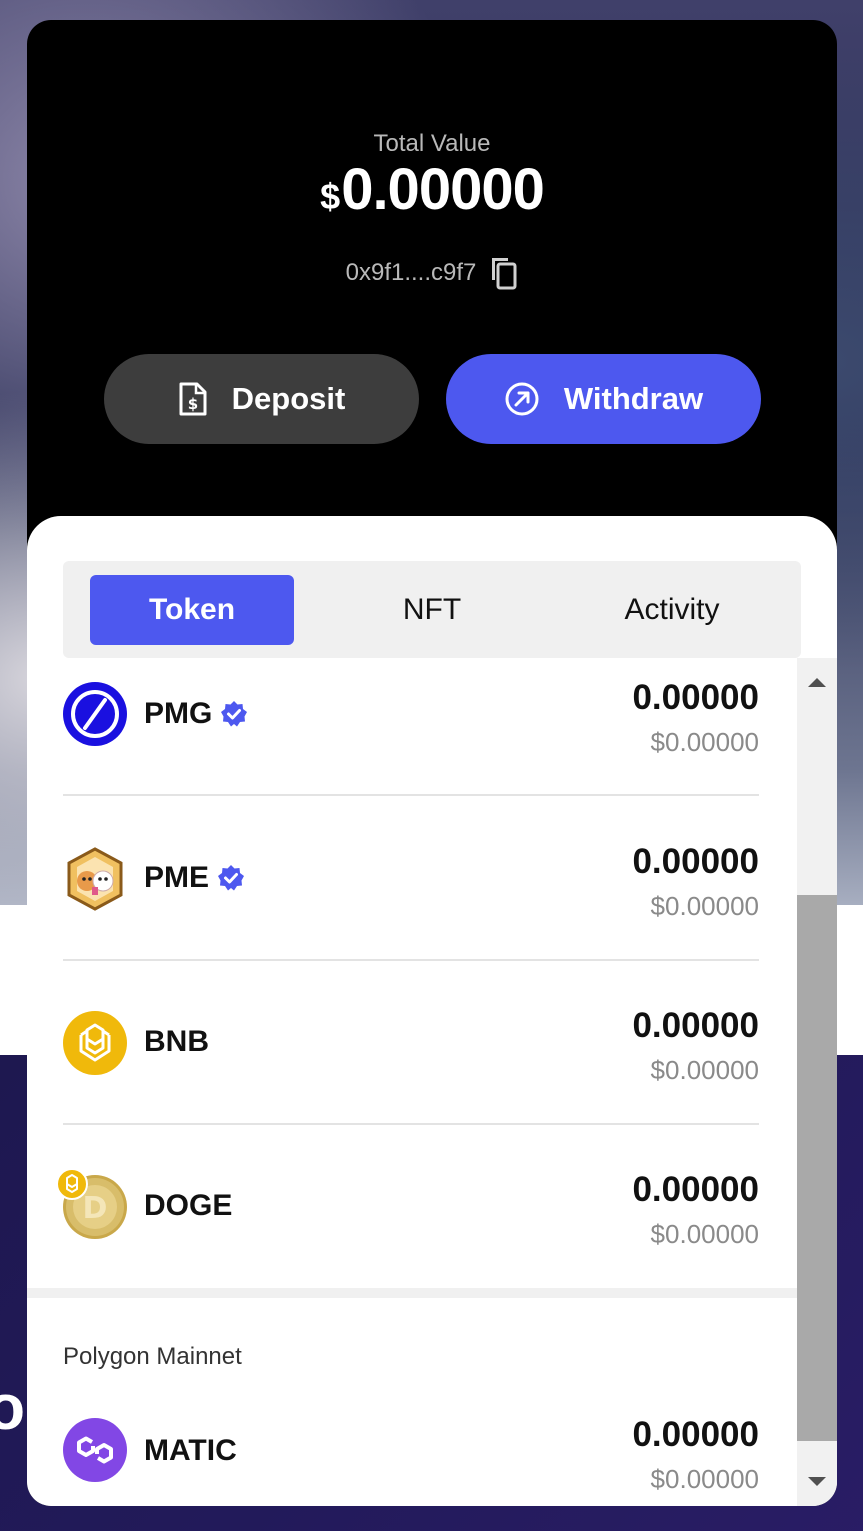  What do you see at coordinates (817, 1168) in the screenshot?
I see `scrollbar-thumb` at bounding box center [817, 1168].